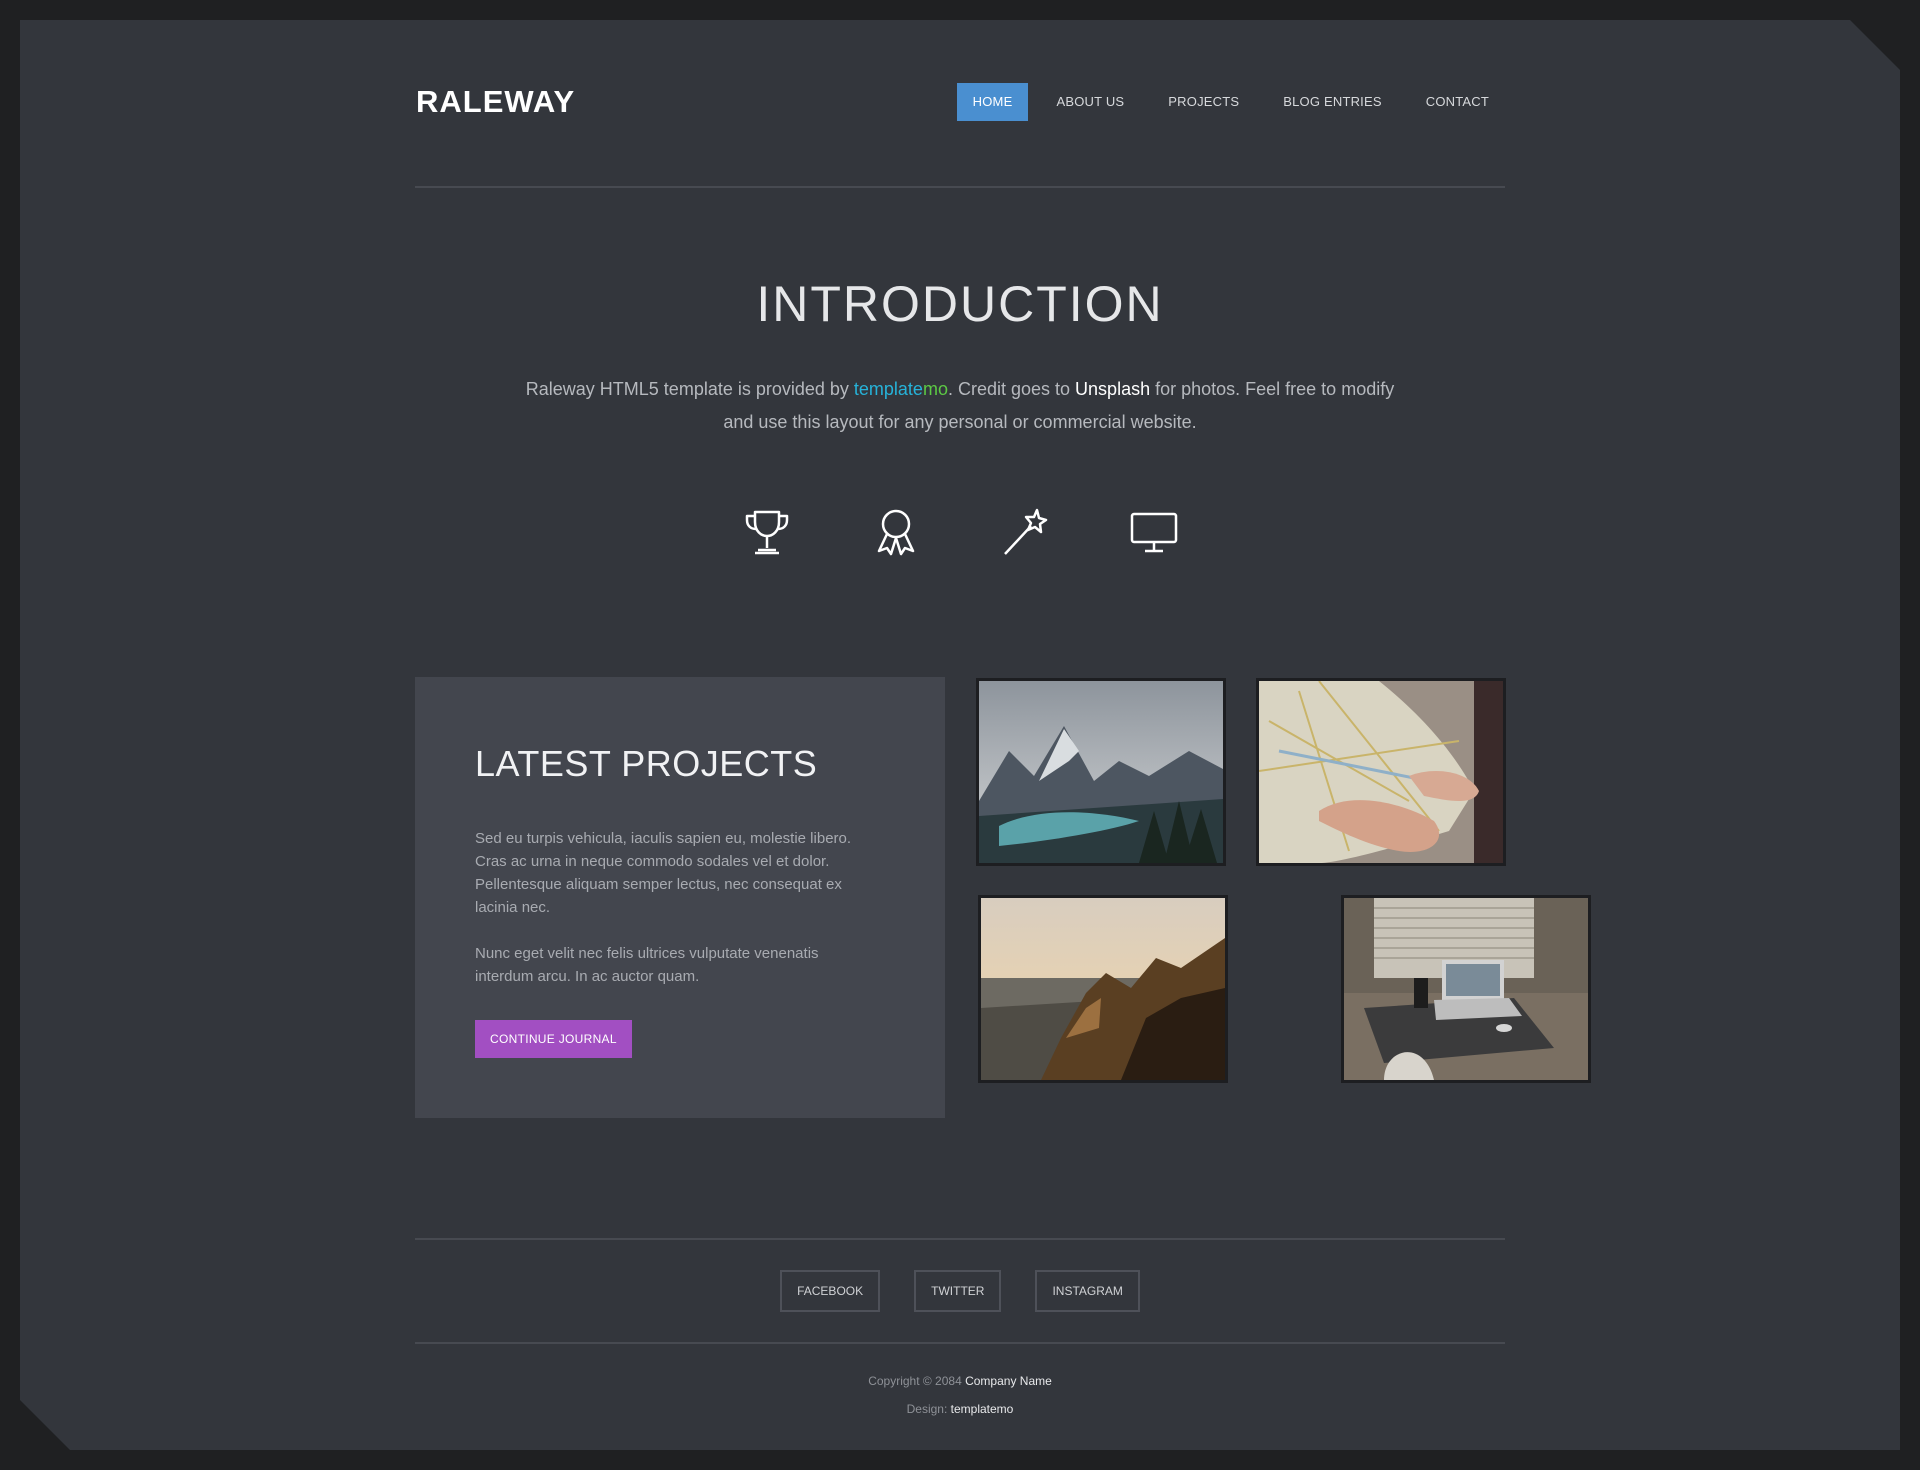  I want to click on monitor-icon, so click(1153, 532).